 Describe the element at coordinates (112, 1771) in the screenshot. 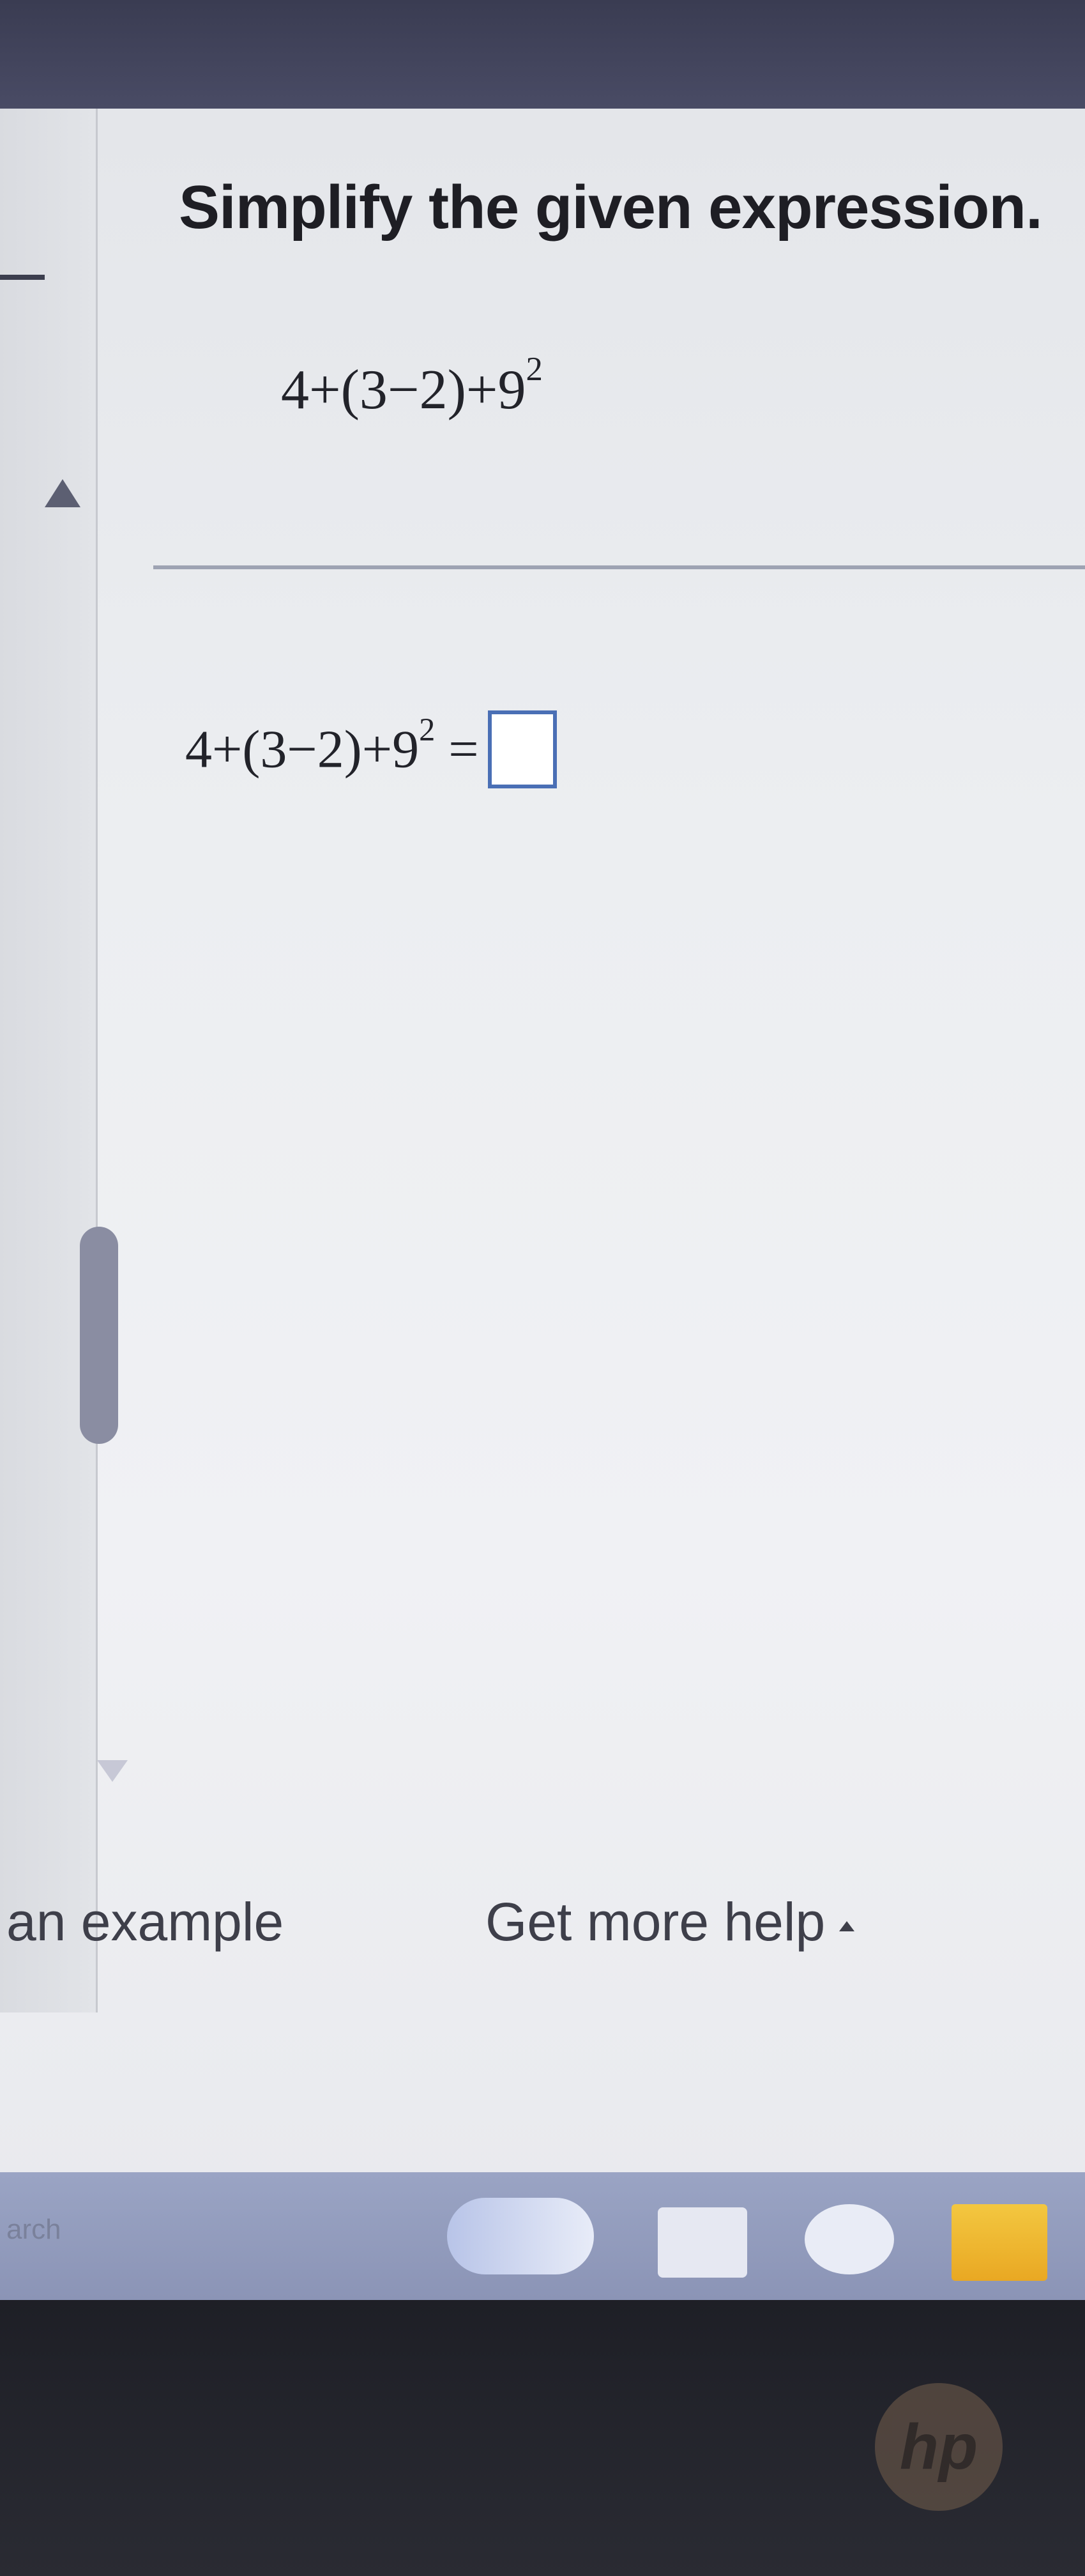

I see `scroll-down-arrow-icon` at that location.